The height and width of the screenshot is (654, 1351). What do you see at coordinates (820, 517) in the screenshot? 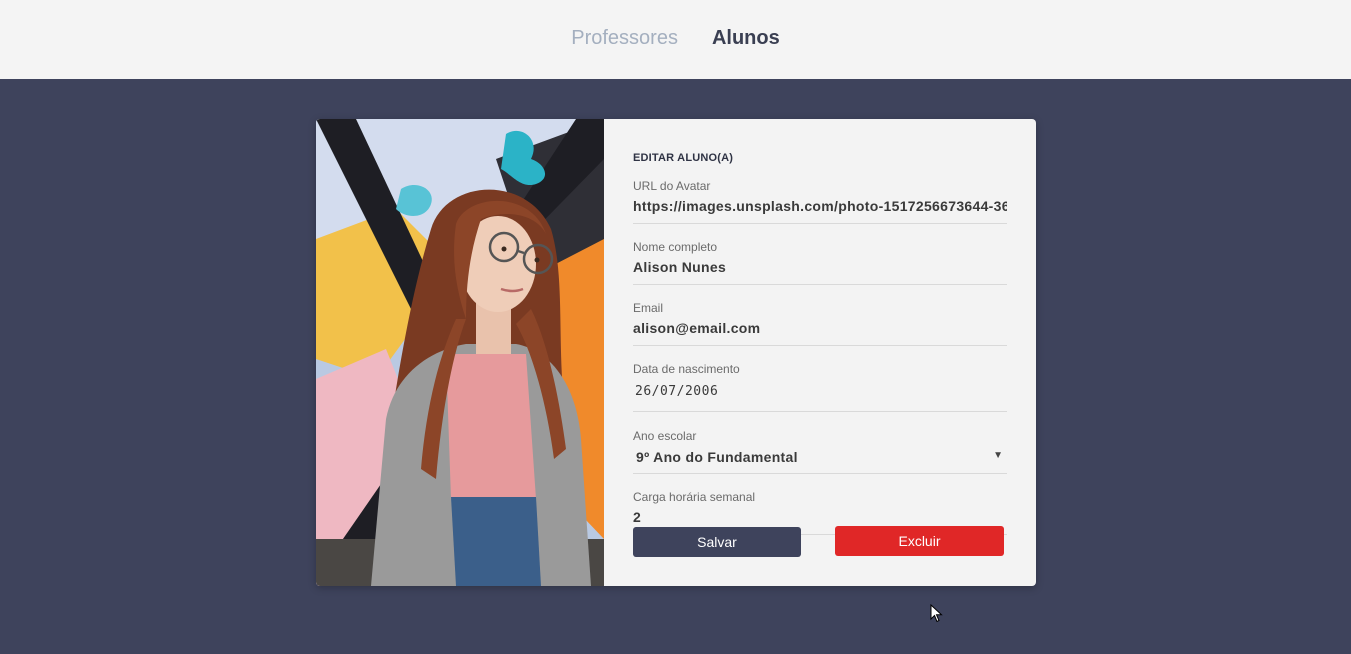
I see `weekly-hours-input` at bounding box center [820, 517].